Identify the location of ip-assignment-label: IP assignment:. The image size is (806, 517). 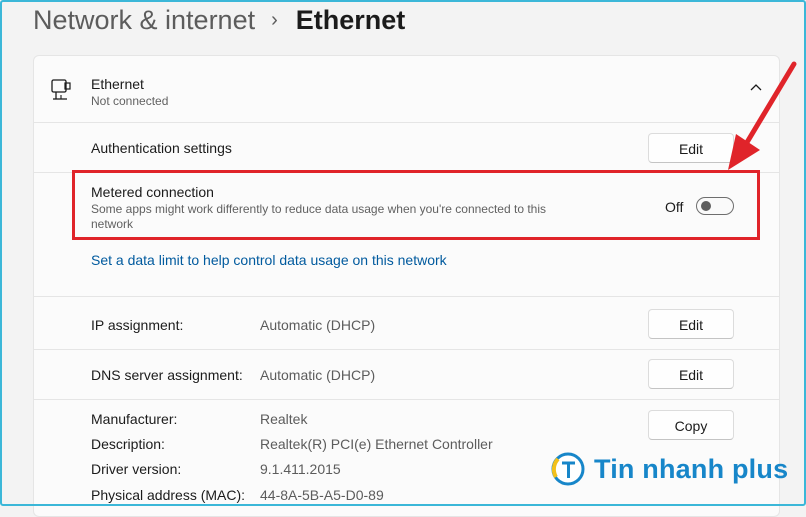
(137, 325).